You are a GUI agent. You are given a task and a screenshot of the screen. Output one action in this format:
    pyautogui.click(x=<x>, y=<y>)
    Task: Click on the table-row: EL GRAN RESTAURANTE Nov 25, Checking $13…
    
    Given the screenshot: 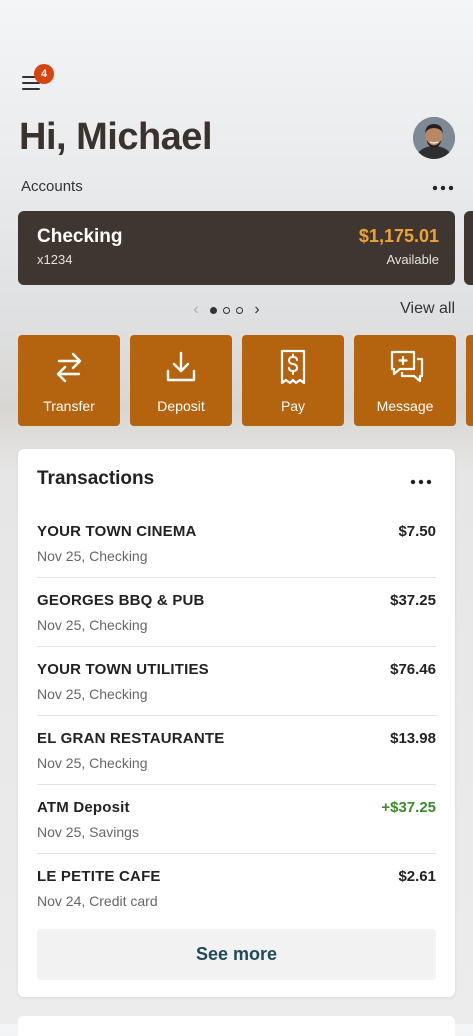 What is the action you would take?
    pyautogui.click(x=236, y=750)
    